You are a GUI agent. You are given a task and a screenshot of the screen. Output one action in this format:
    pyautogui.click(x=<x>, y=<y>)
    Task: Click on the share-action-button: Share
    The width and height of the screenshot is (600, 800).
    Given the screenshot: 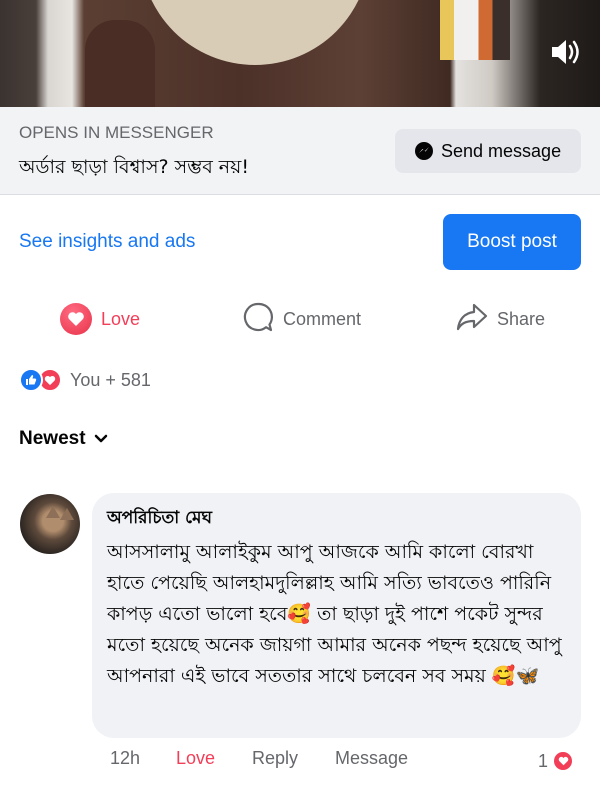 What is the action you would take?
    pyautogui.click(x=500, y=319)
    